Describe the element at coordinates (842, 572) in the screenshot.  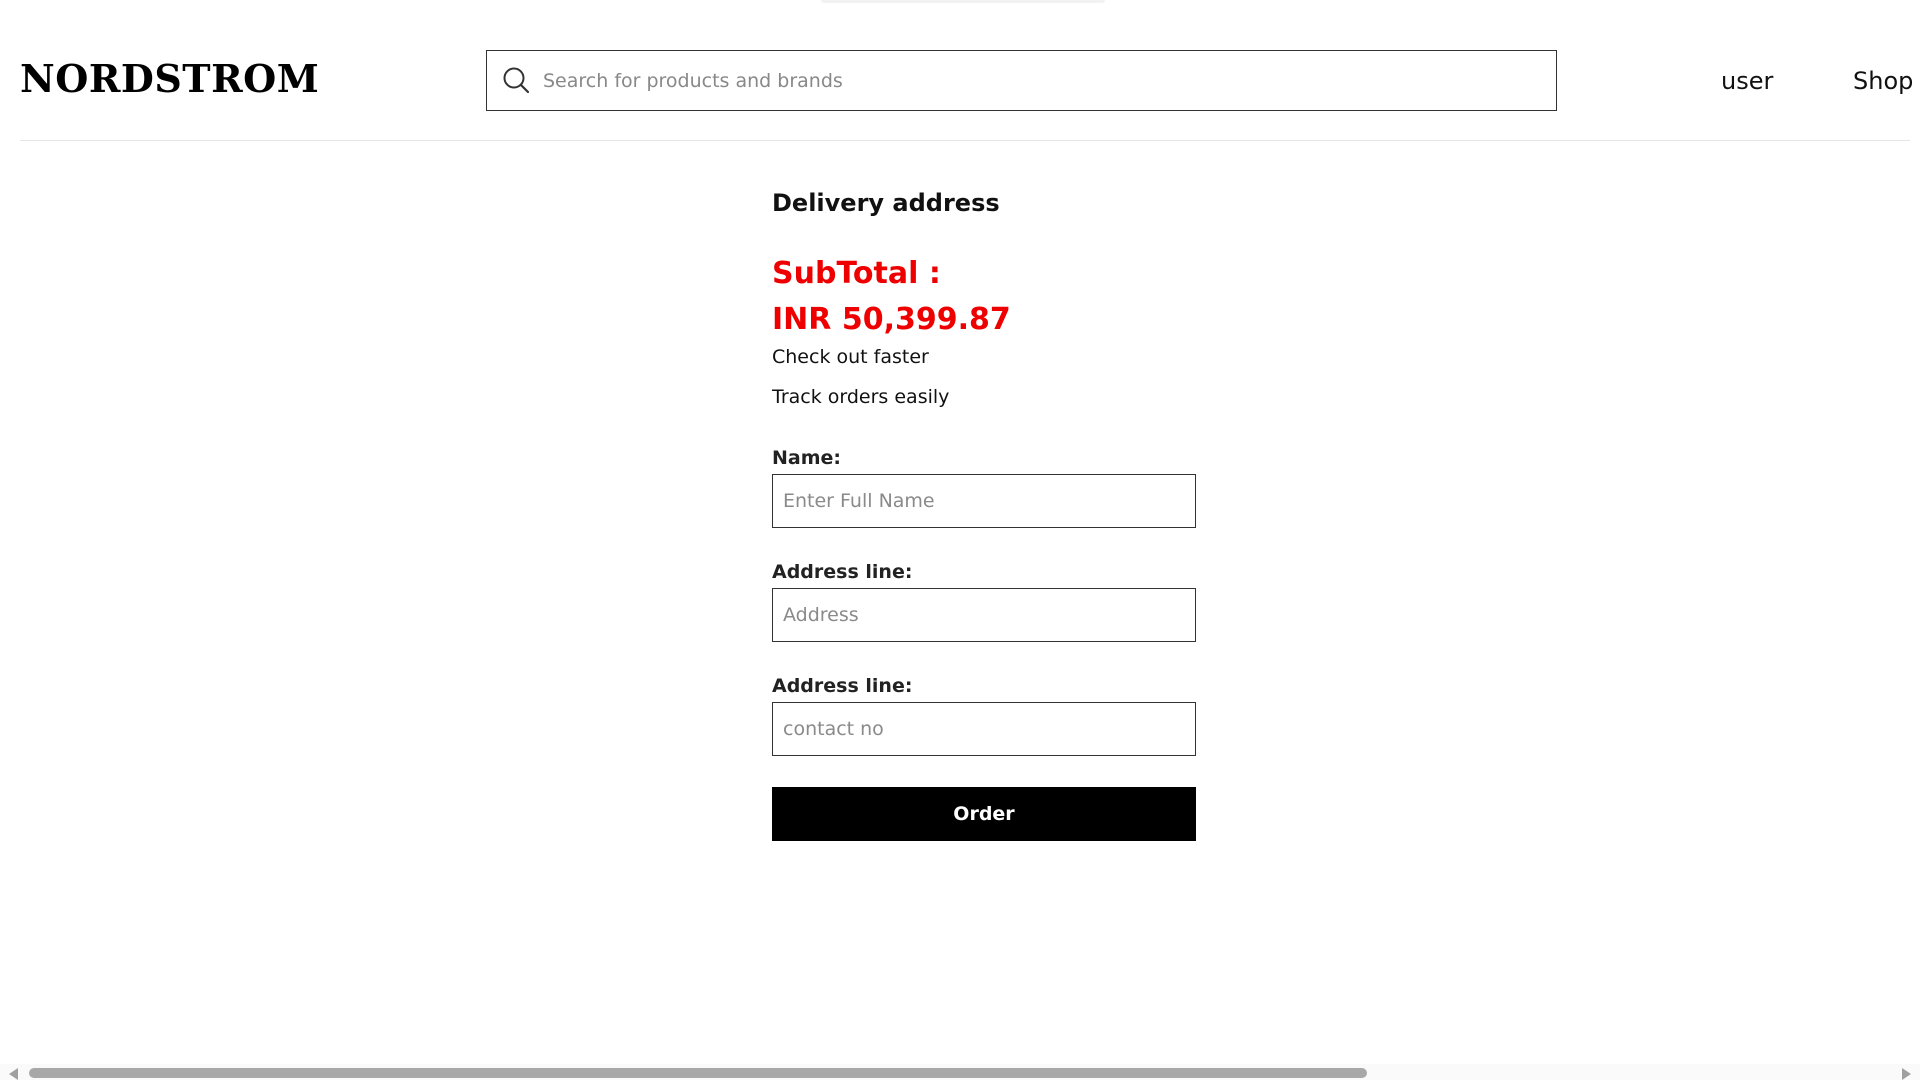
I see `address-label: Address line:` at that location.